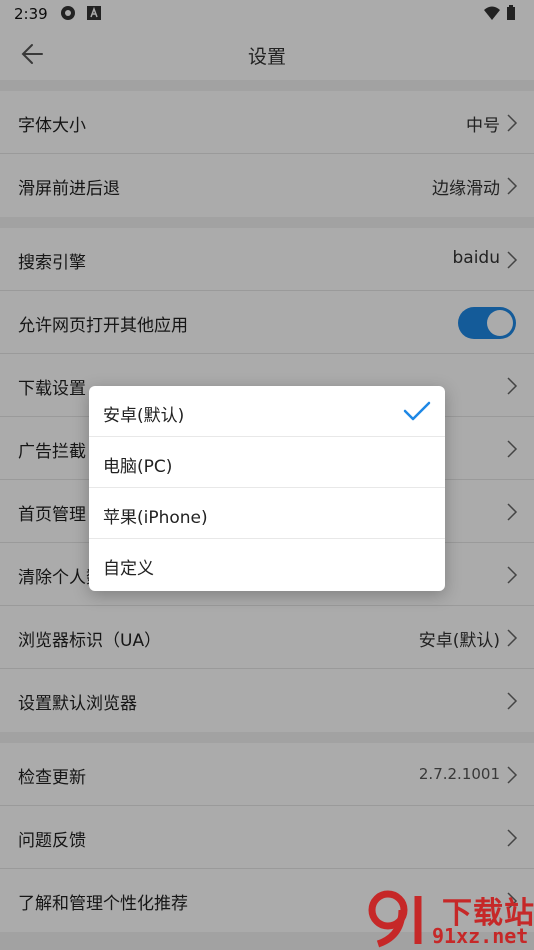 The image size is (534, 950). I want to click on ua-select-menu: 安卓(默认) 电脑(PC) 苹果(iPhone) 自定义, so click(267, 488).